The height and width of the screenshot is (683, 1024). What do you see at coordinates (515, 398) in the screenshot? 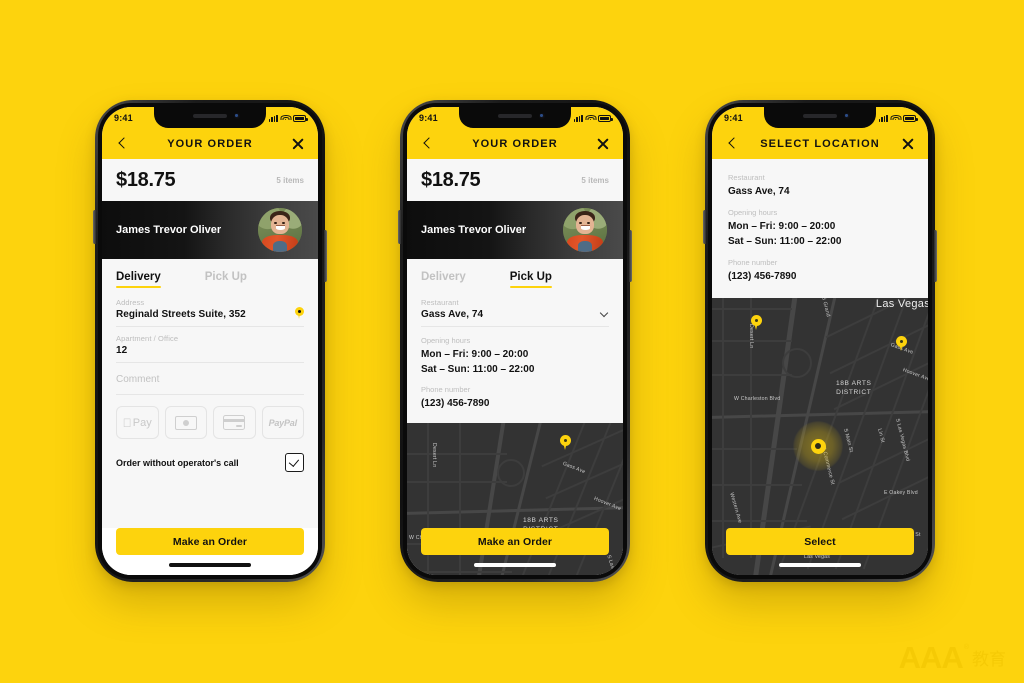
I see `phone-number-group: Phone number (123) 456-7890` at bounding box center [515, 398].